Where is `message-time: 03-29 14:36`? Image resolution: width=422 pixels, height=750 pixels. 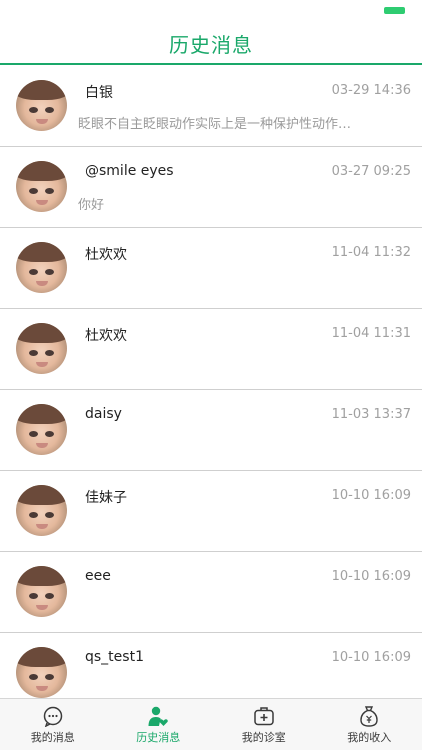 message-time: 03-29 14:36 is located at coordinates (371, 90).